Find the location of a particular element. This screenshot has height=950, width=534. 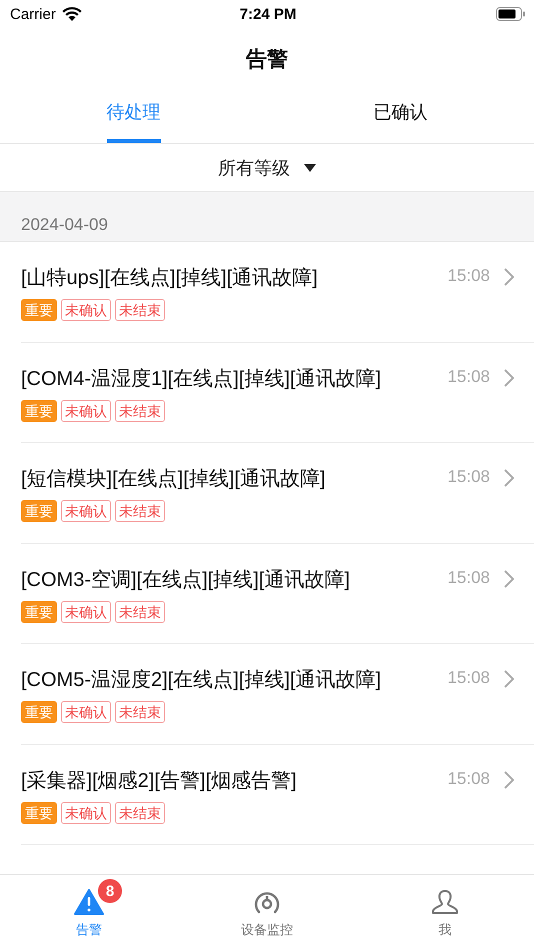

alarm-title: [采集器][烟感2][告警][烟感告警] is located at coordinates (159, 781).